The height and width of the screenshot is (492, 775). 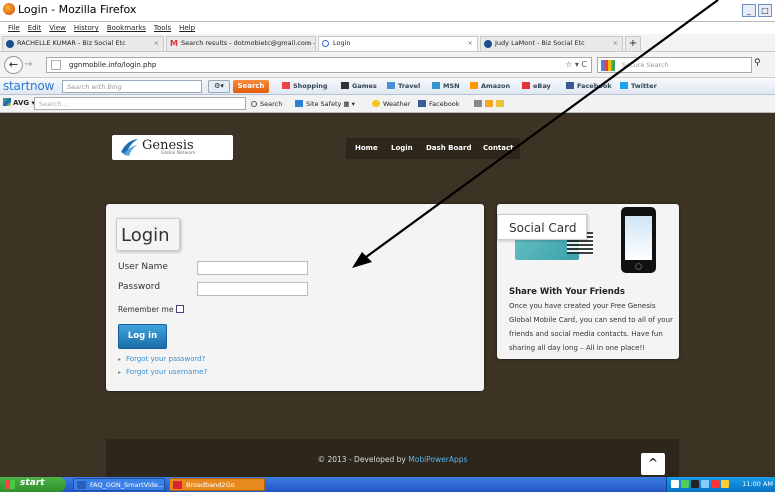 What do you see at coordinates (498, 148) in the screenshot?
I see `nav-contact: Contact` at bounding box center [498, 148].